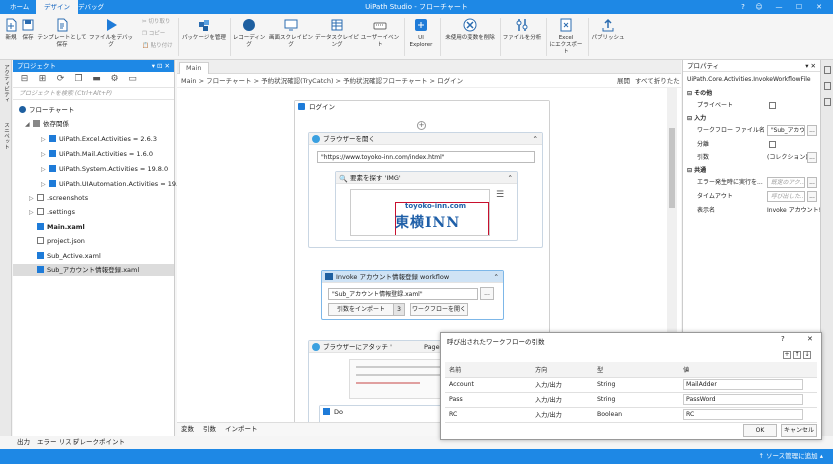 Image resolution: width=833 pixels, height=464 pixels. Describe the element at coordinates (799, 430) in the screenshot. I see `cancel-button: キャンセル` at that location.